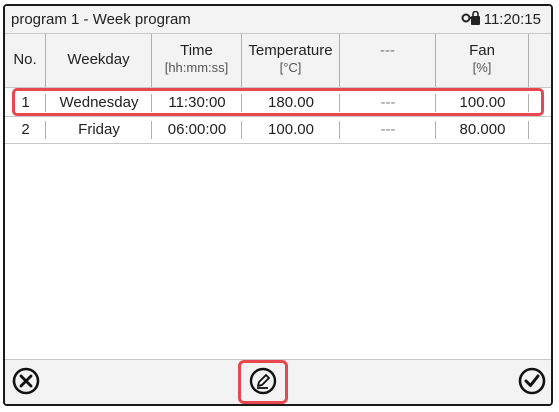 The height and width of the screenshot is (412, 559). Describe the element at coordinates (99, 130) in the screenshot. I see `cell-weekday: Friday` at that location.